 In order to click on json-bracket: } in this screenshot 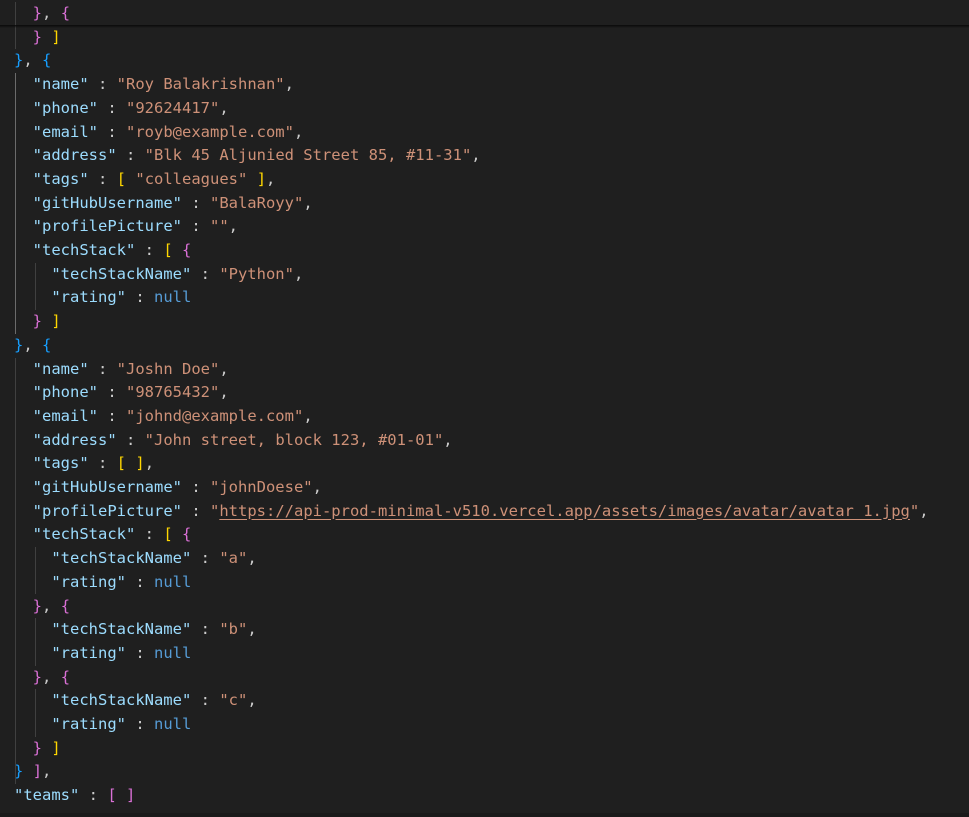, I will do `click(37, 13)`.